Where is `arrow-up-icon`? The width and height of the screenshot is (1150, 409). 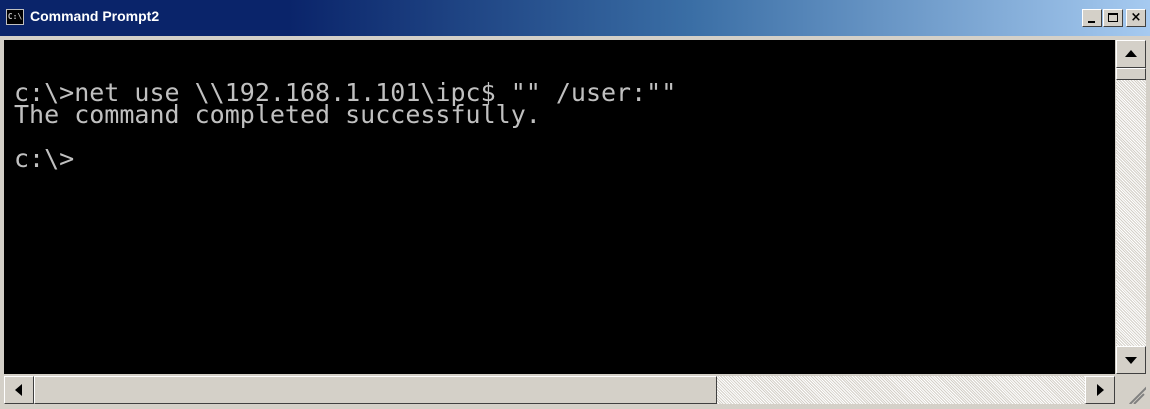 arrow-up-icon is located at coordinates (1131, 53).